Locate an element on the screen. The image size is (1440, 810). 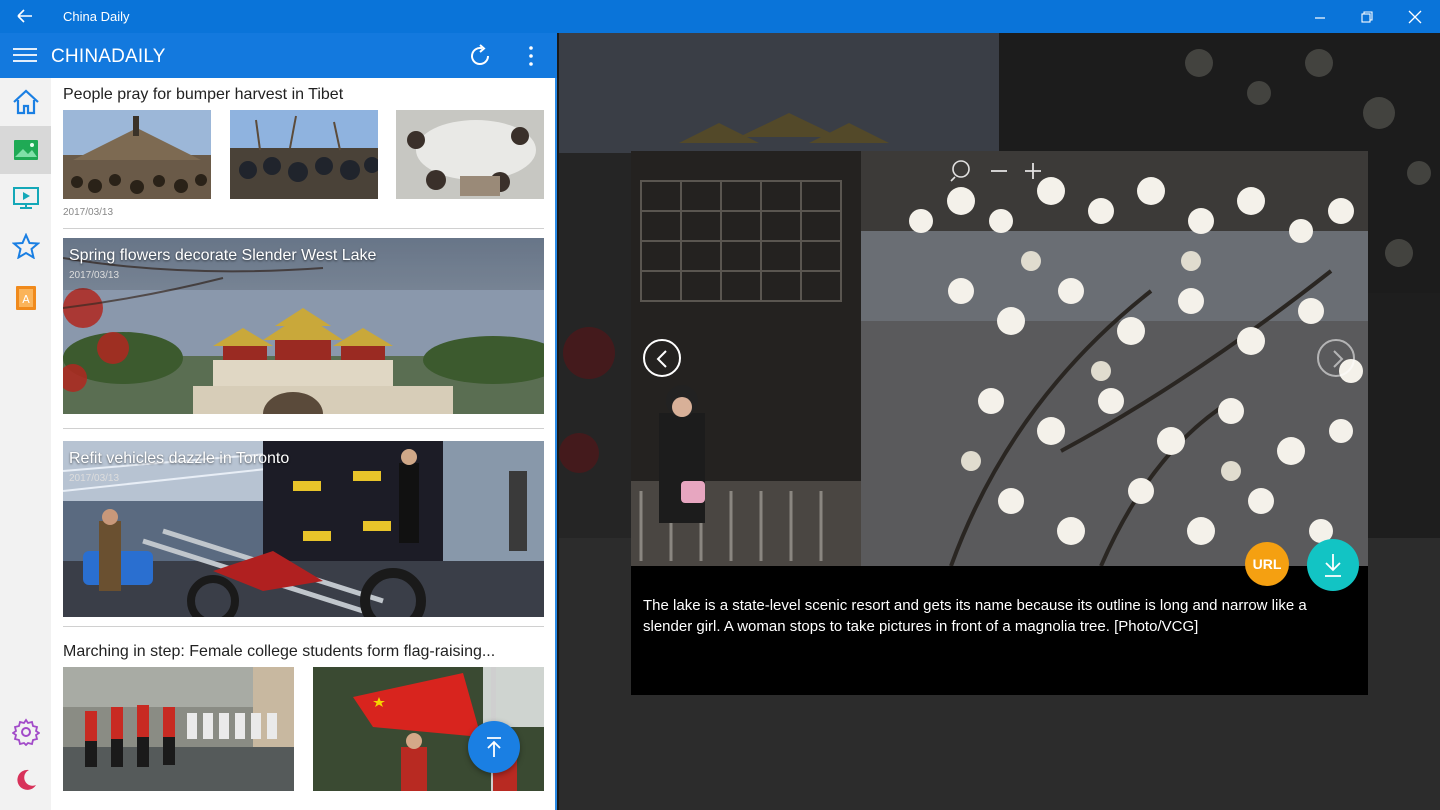
scroll-to-top-button is located at coordinates (494, 747).